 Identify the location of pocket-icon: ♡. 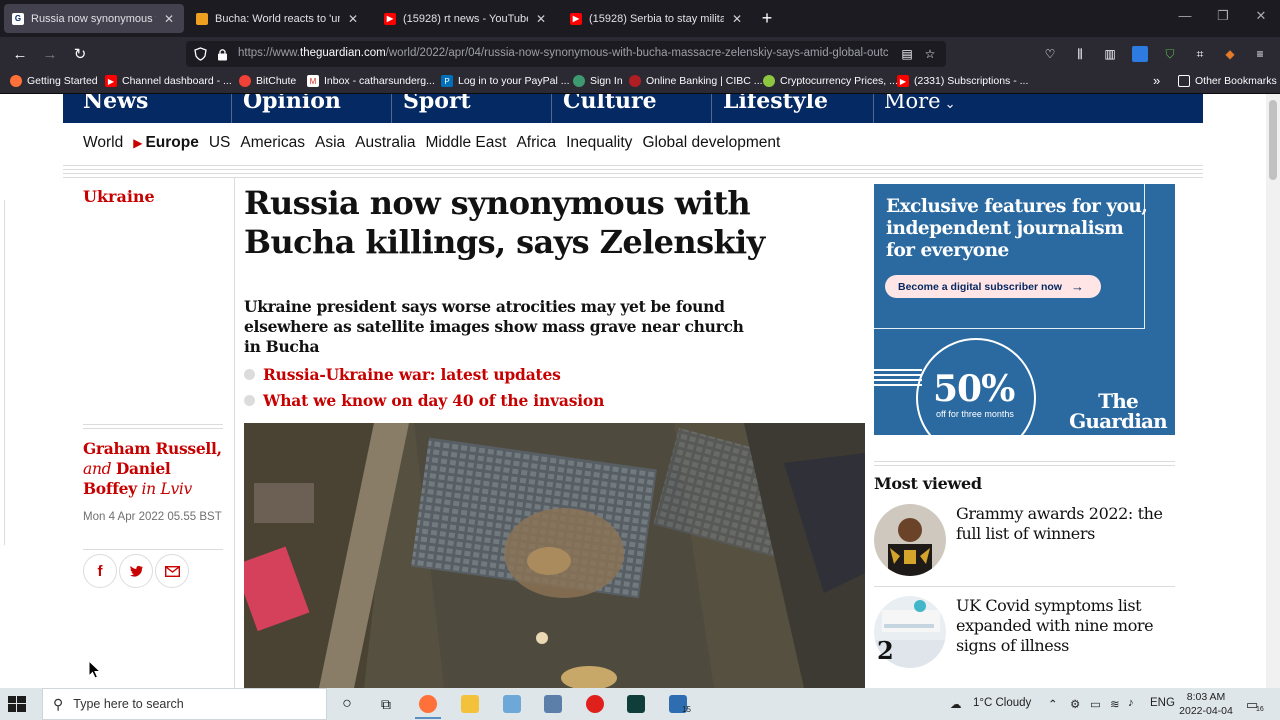
(1050, 54).